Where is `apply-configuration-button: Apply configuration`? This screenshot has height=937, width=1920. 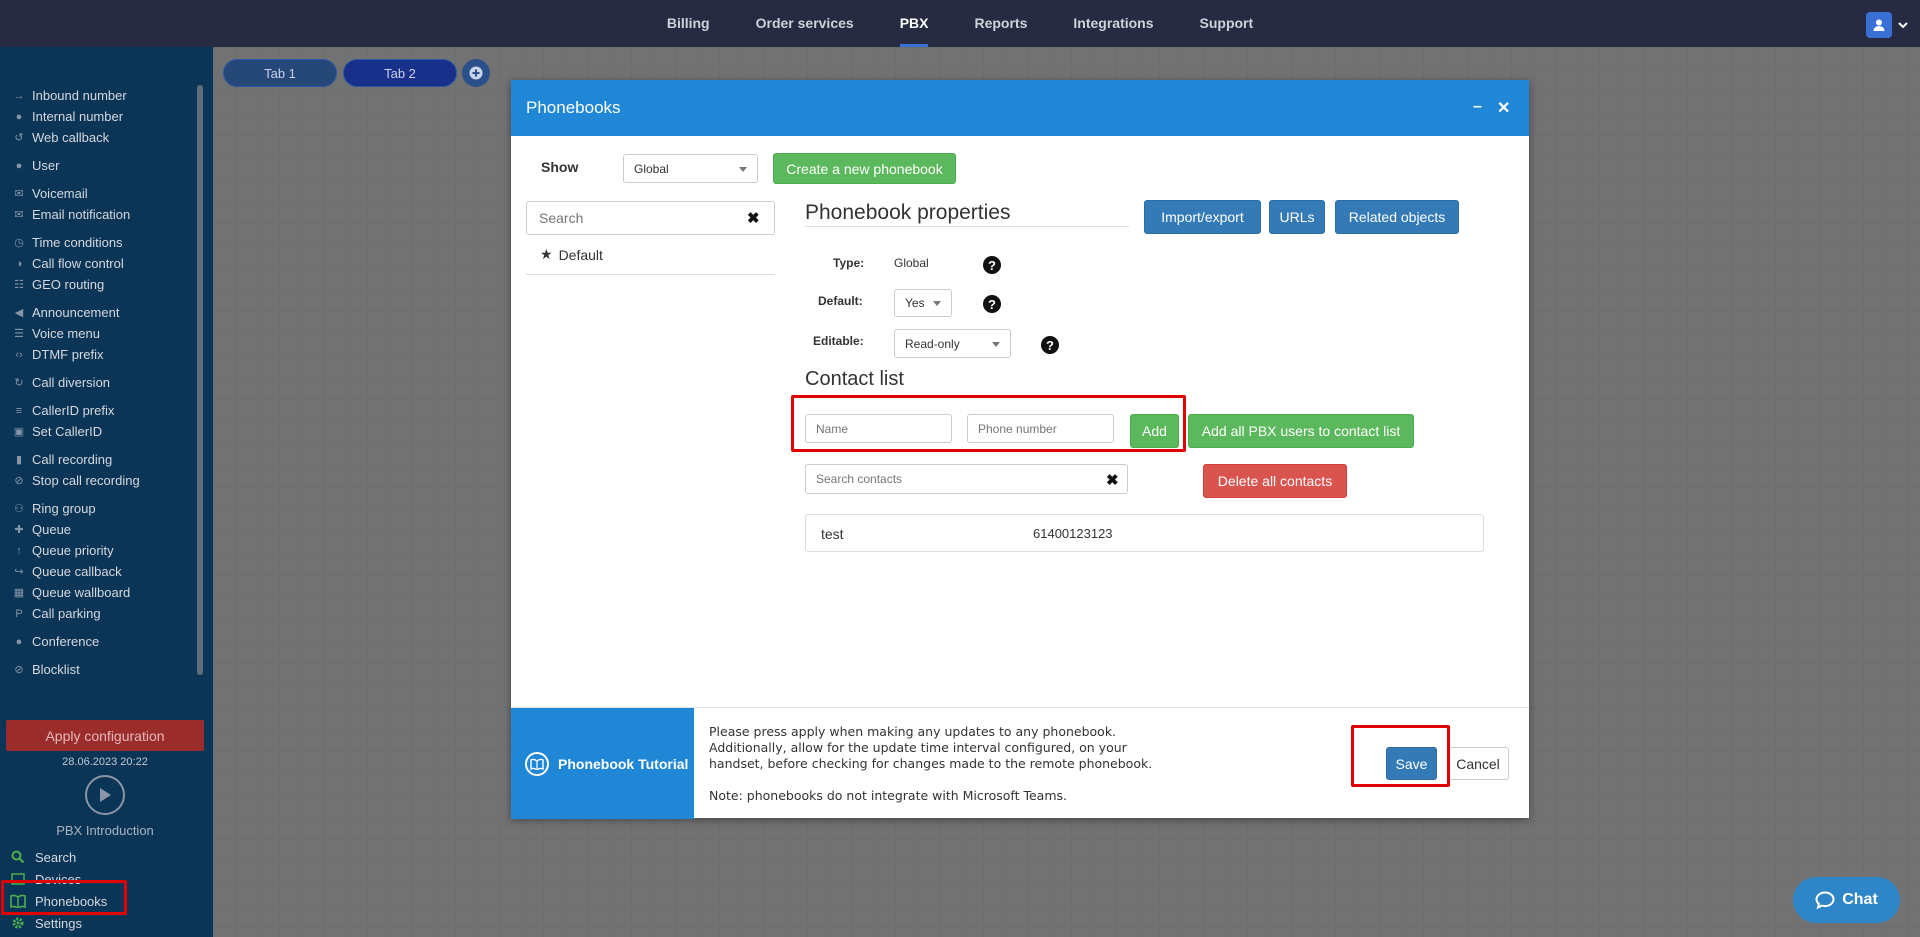 apply-configuration-button: Apply configuration is located at coordinates (105, 735).